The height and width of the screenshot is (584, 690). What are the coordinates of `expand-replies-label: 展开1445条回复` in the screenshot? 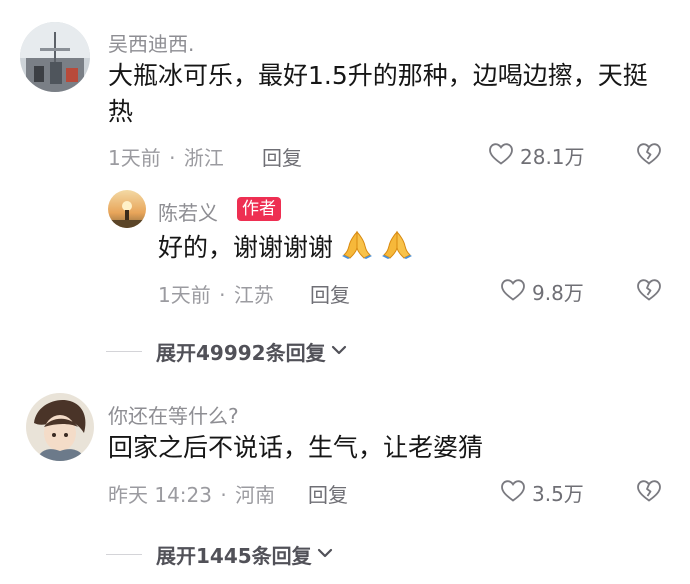 It's located at (234, 556).